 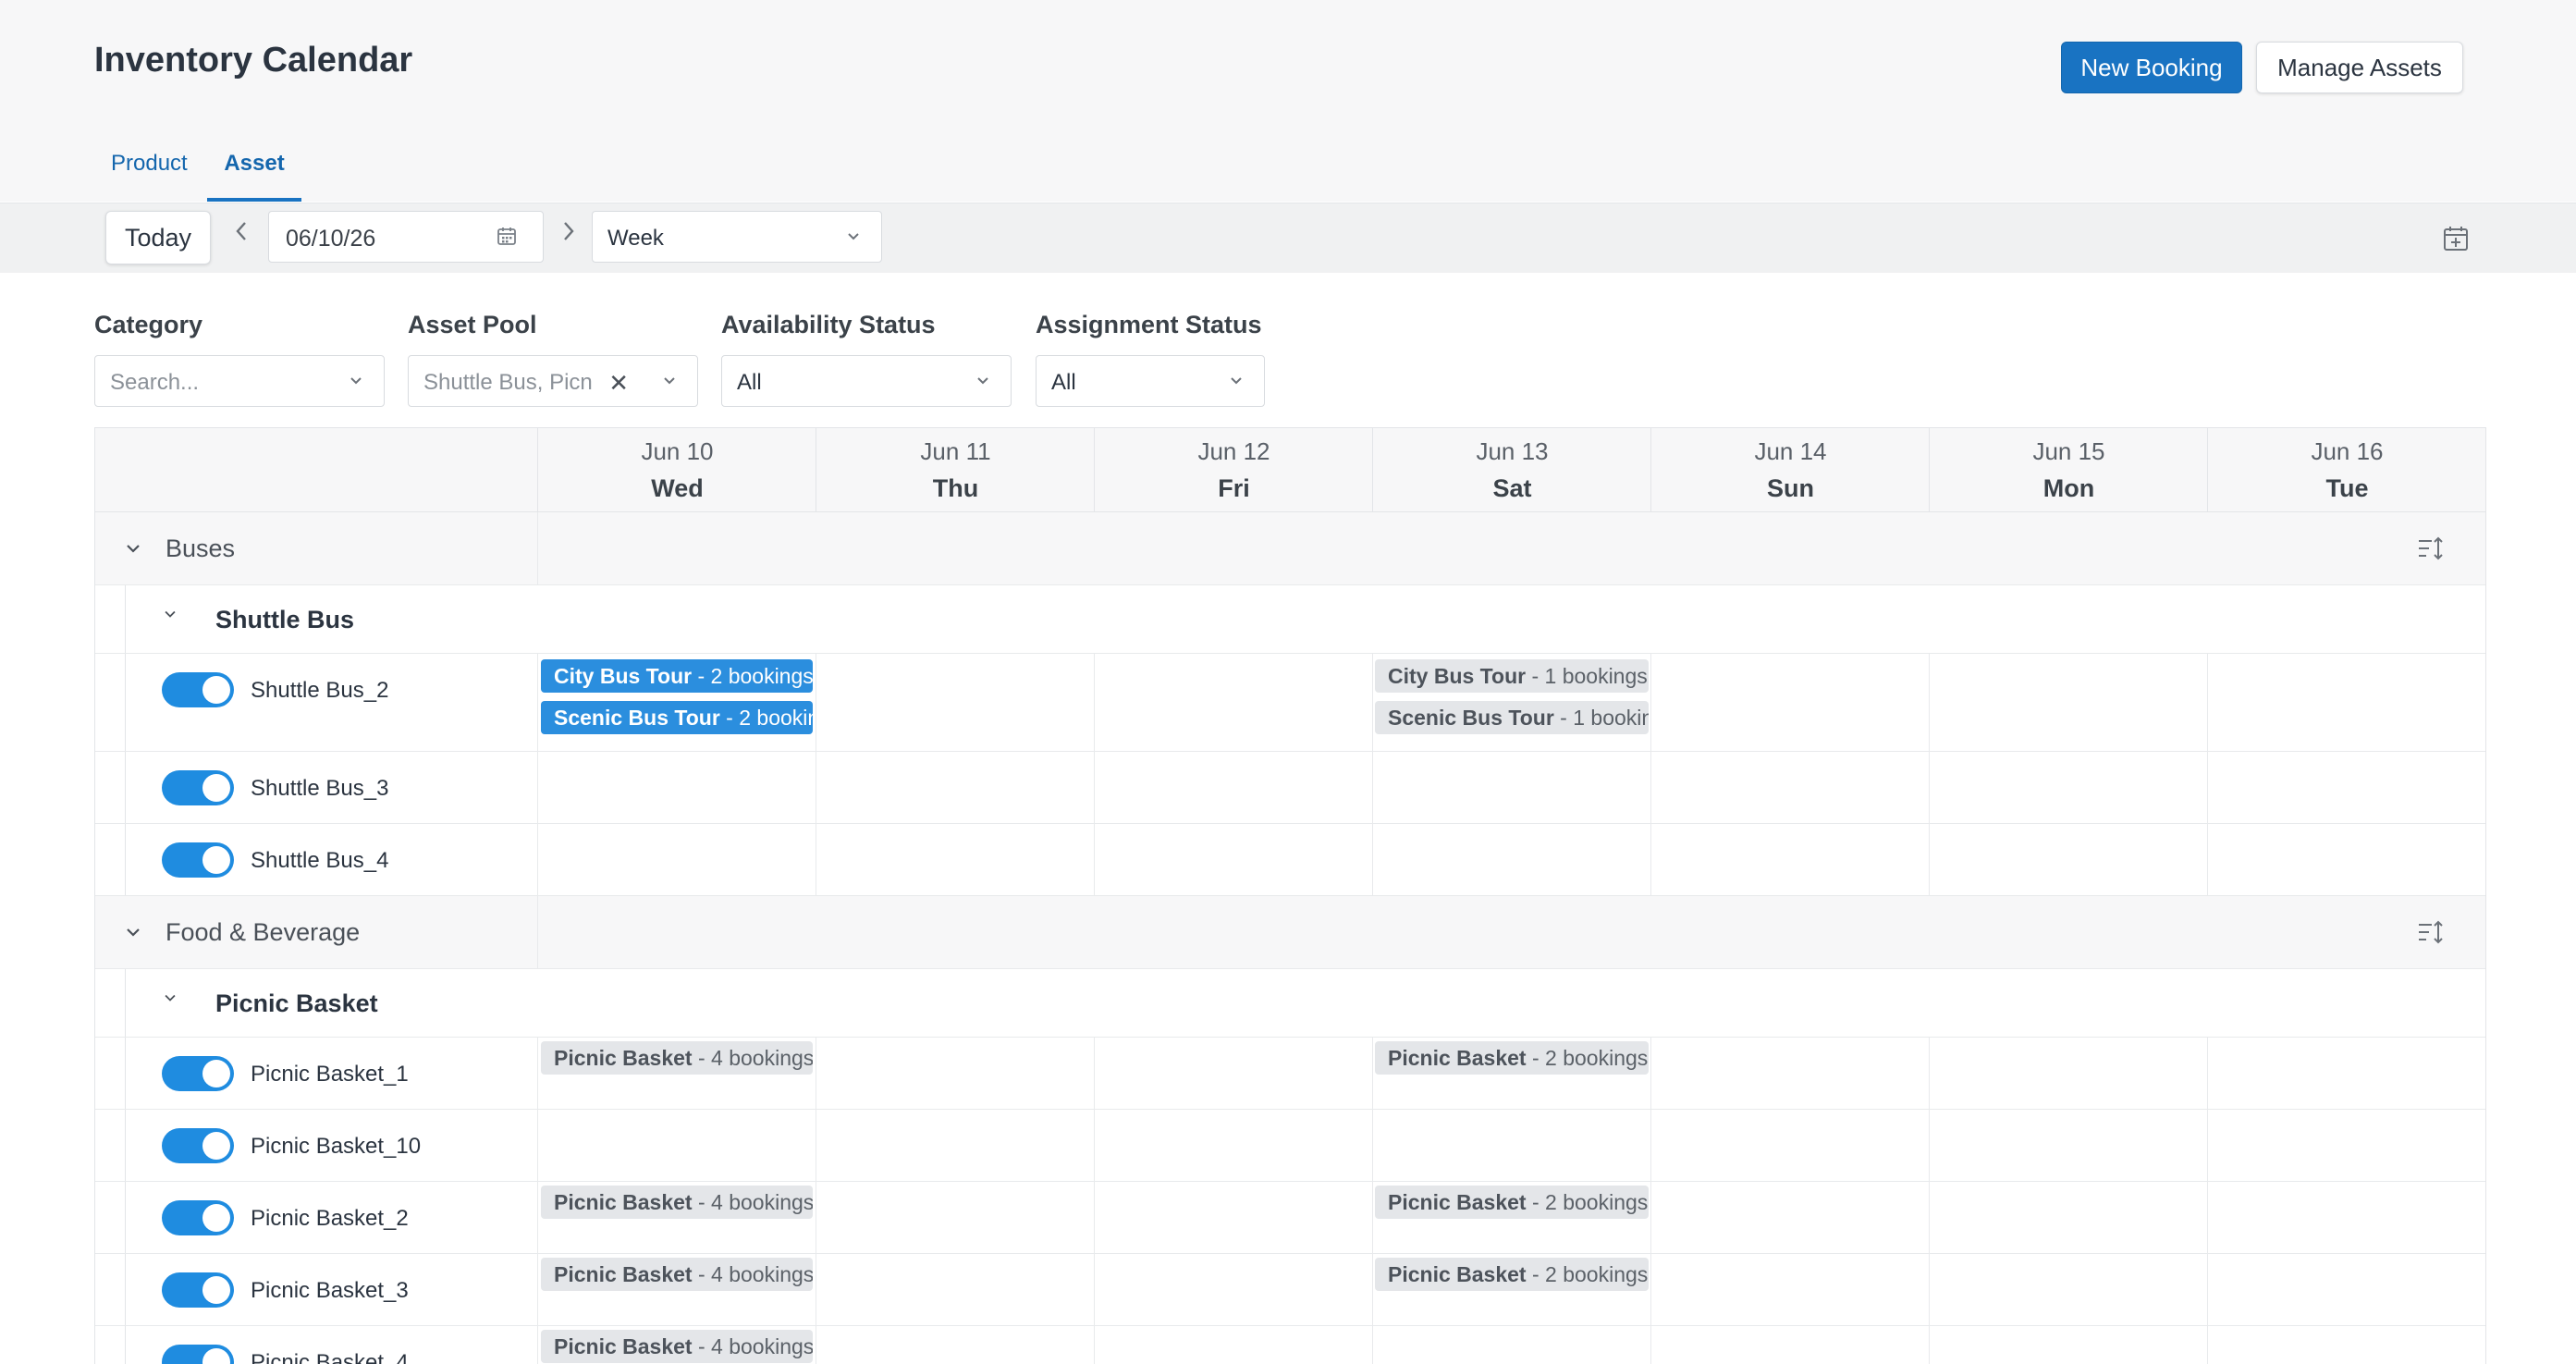 I want to click on booking-chip: Scenic Bus Tour - 1 bookings, so click(x=1512, y=717).